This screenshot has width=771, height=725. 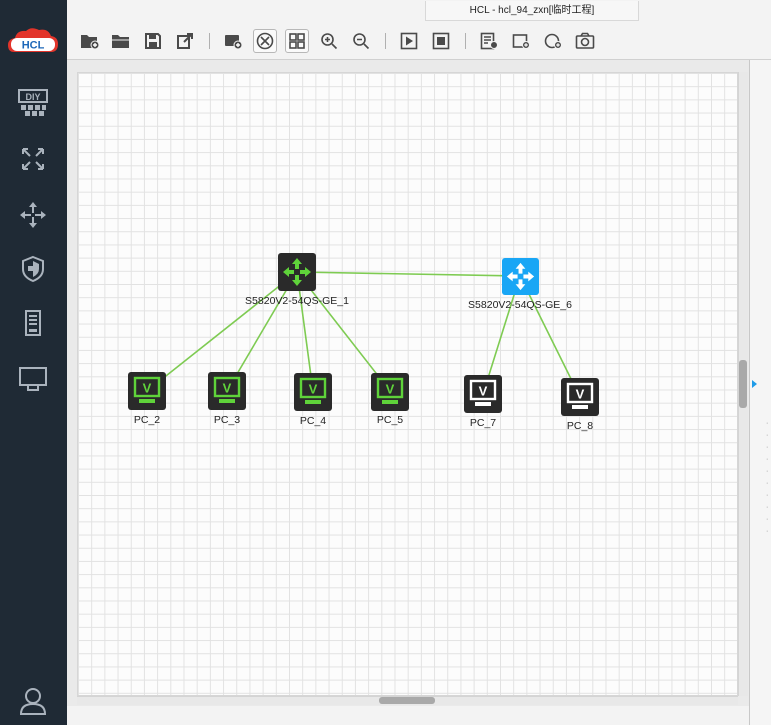 I want to click on hcl-logo: HCL, so click(x=33, y=42).